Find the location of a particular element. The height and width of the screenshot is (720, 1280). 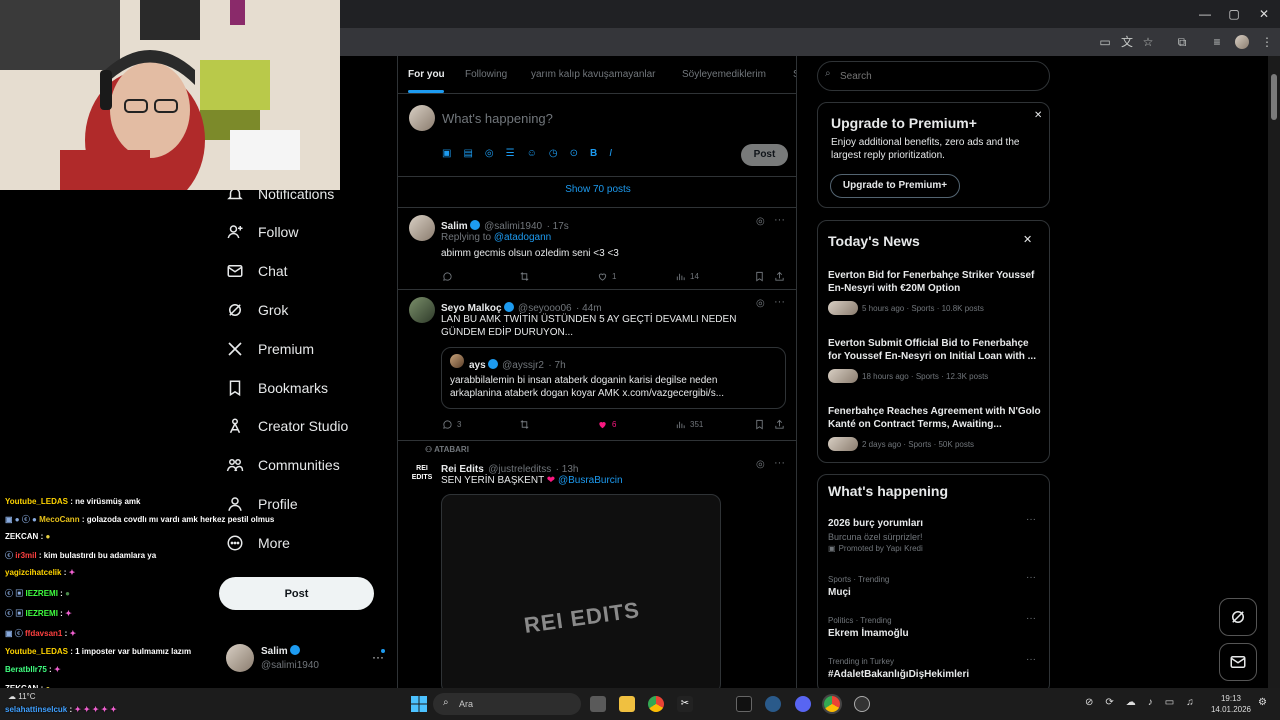

chrome-icon is located at coordinates (656, 704).